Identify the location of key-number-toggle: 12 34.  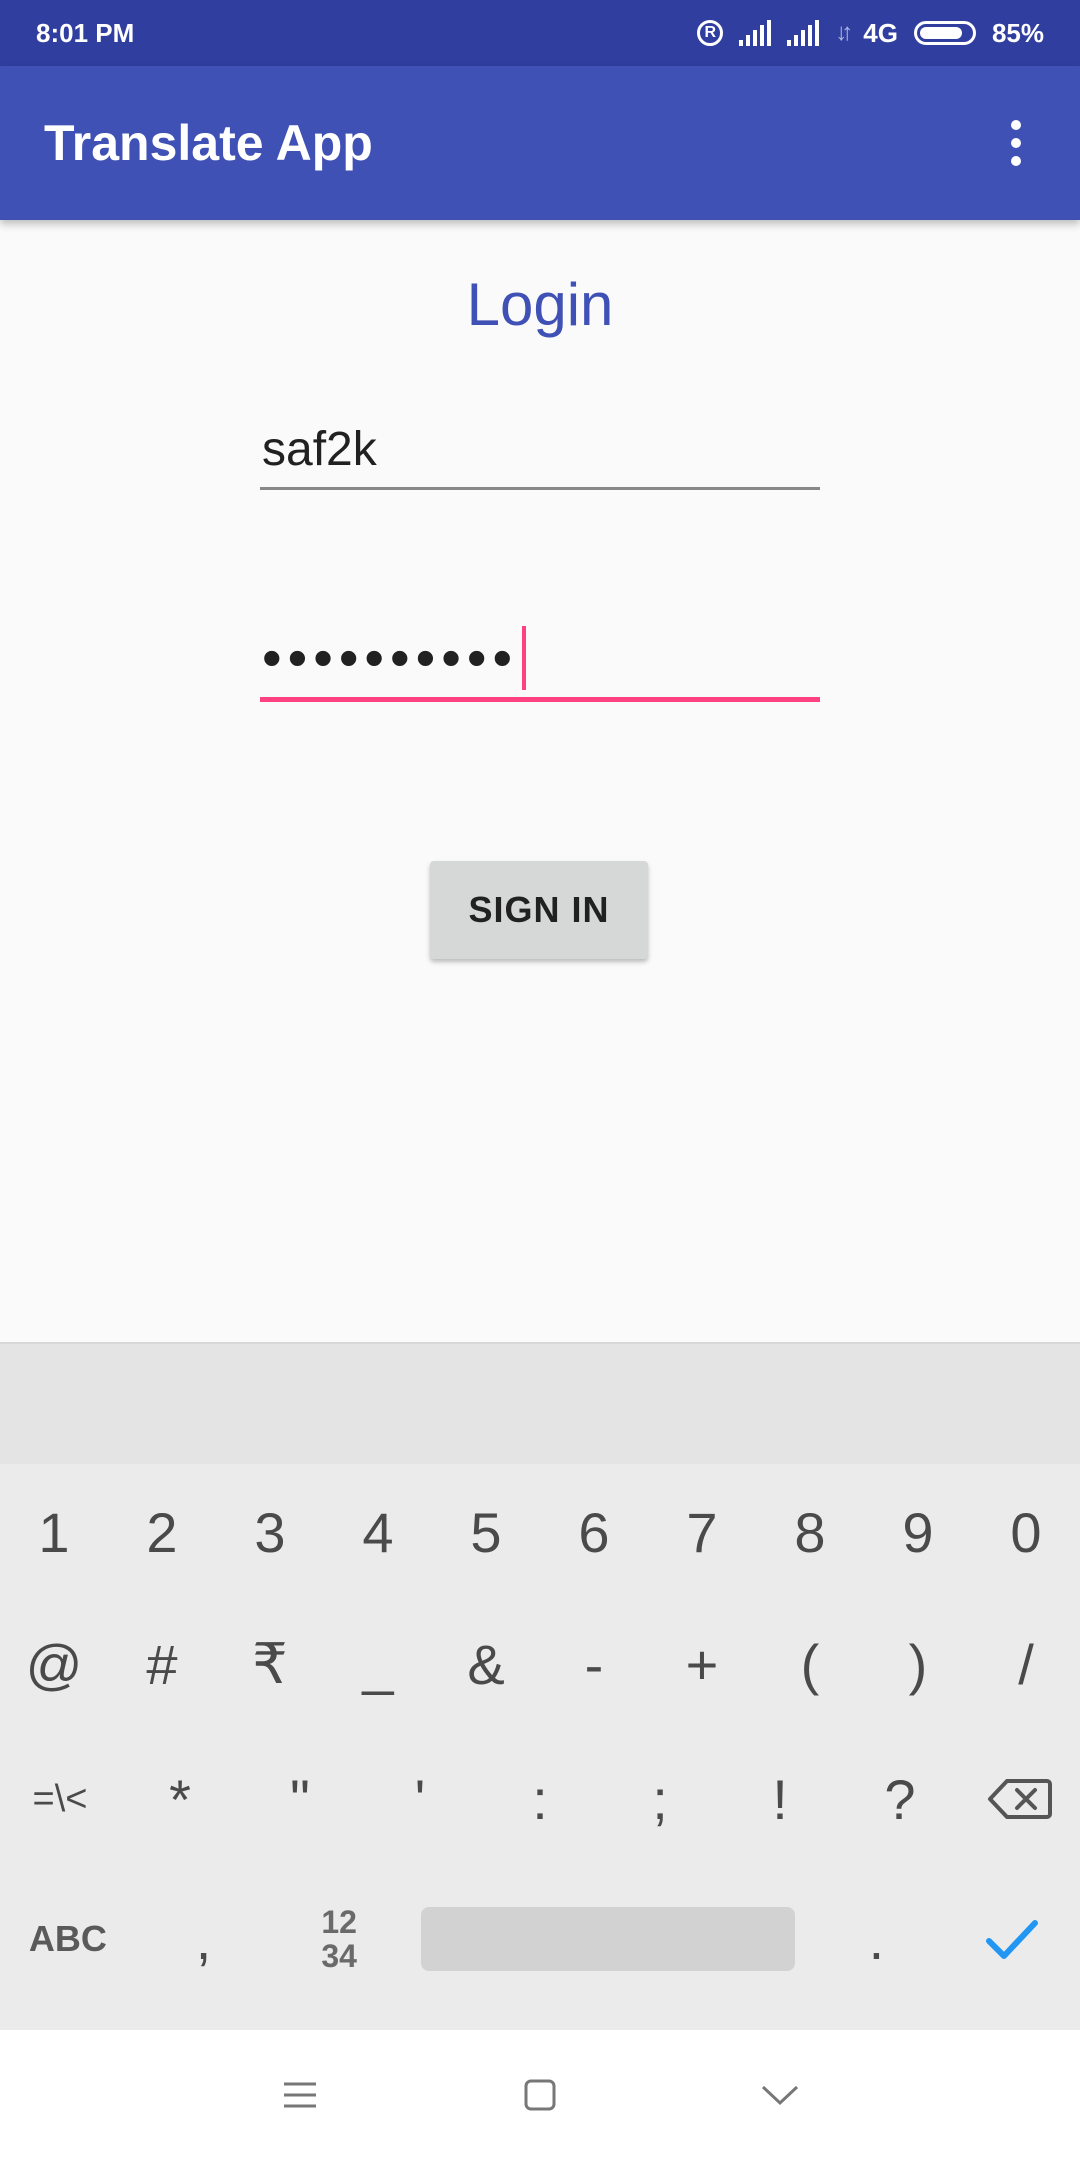
(339, 1939).